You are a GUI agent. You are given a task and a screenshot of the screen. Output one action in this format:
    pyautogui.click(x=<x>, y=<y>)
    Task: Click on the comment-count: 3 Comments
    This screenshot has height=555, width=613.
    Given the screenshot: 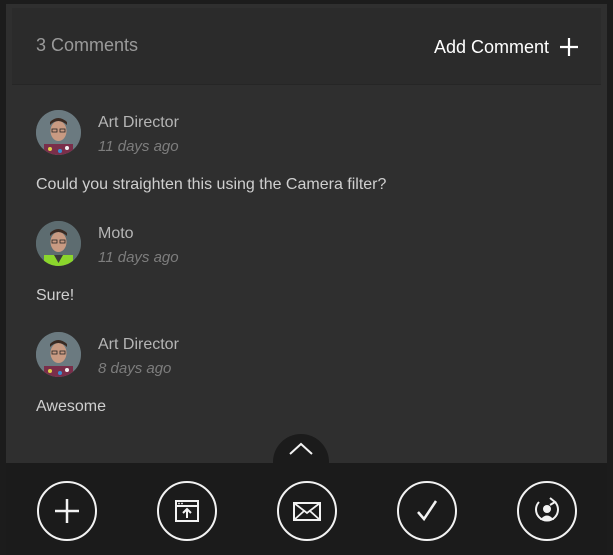 What is the action you would take?
    pyautogui.click(x=87, y=45)
    